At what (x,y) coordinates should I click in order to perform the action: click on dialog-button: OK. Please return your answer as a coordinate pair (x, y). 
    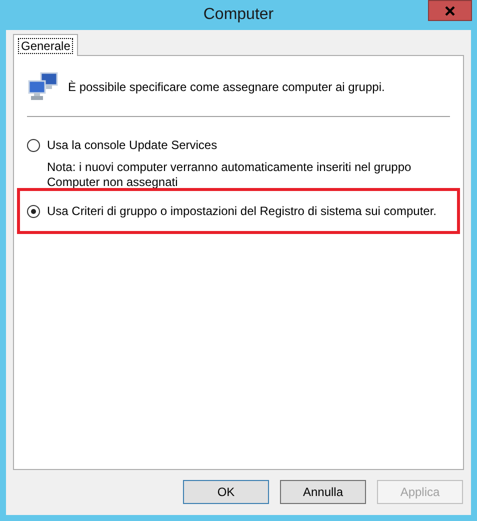
    Looking at the image, I should click on (226, 492).